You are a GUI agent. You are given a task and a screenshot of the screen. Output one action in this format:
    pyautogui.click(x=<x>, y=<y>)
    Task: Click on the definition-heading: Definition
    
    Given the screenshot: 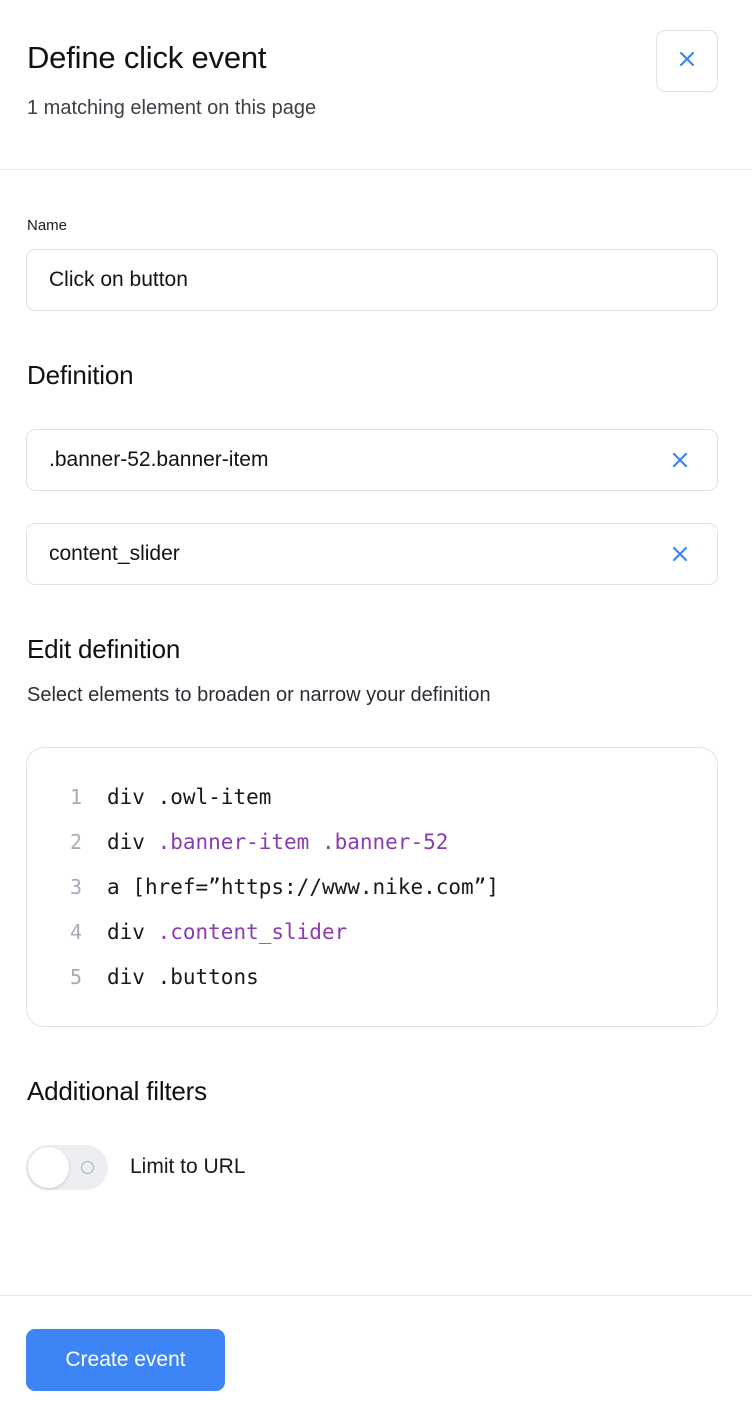 What is the action you would take?
    pyautogui.click(x=80, y=375)
    